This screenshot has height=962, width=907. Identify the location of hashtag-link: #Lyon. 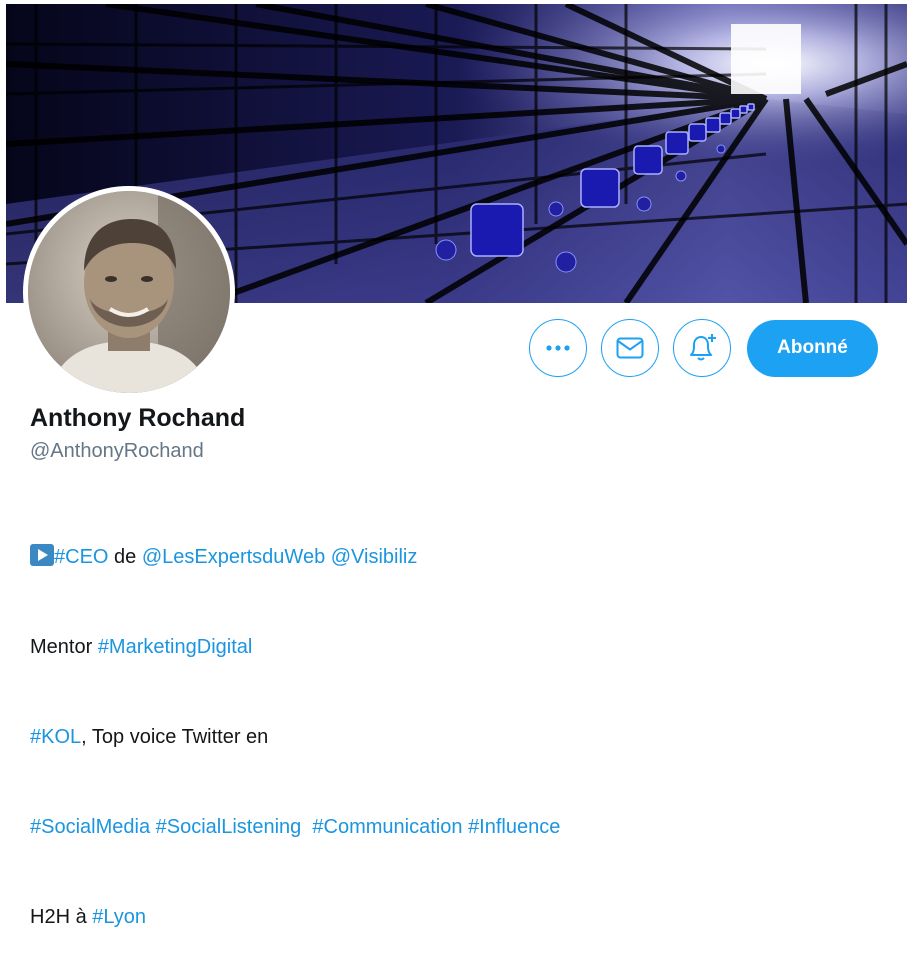
(119, 917).